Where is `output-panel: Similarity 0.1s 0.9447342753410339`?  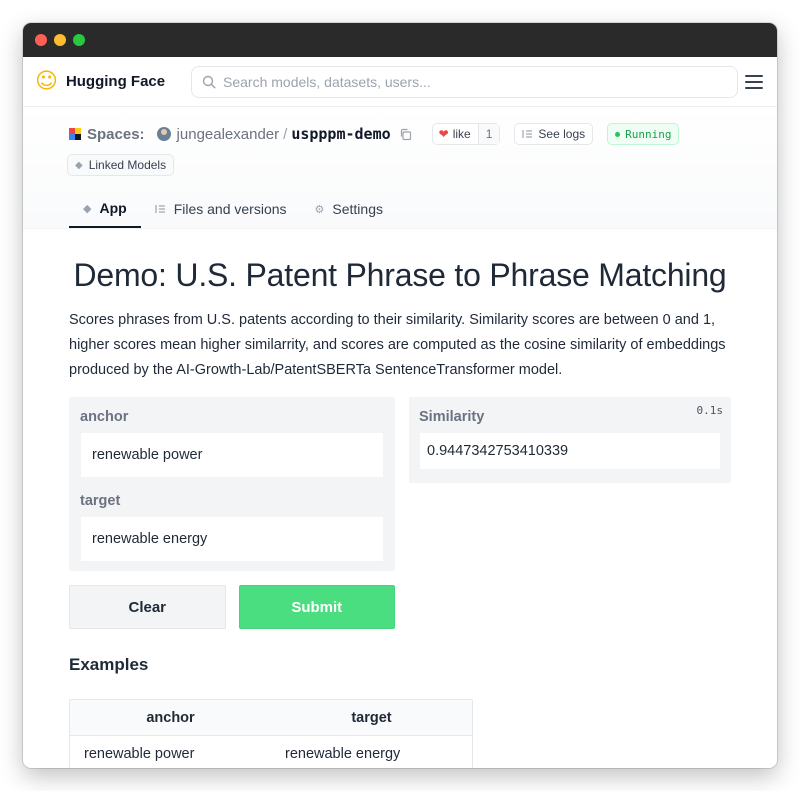 output-panel: Similarity 0.1s 0.9447342753410339 is located at coordinates (570, 440).